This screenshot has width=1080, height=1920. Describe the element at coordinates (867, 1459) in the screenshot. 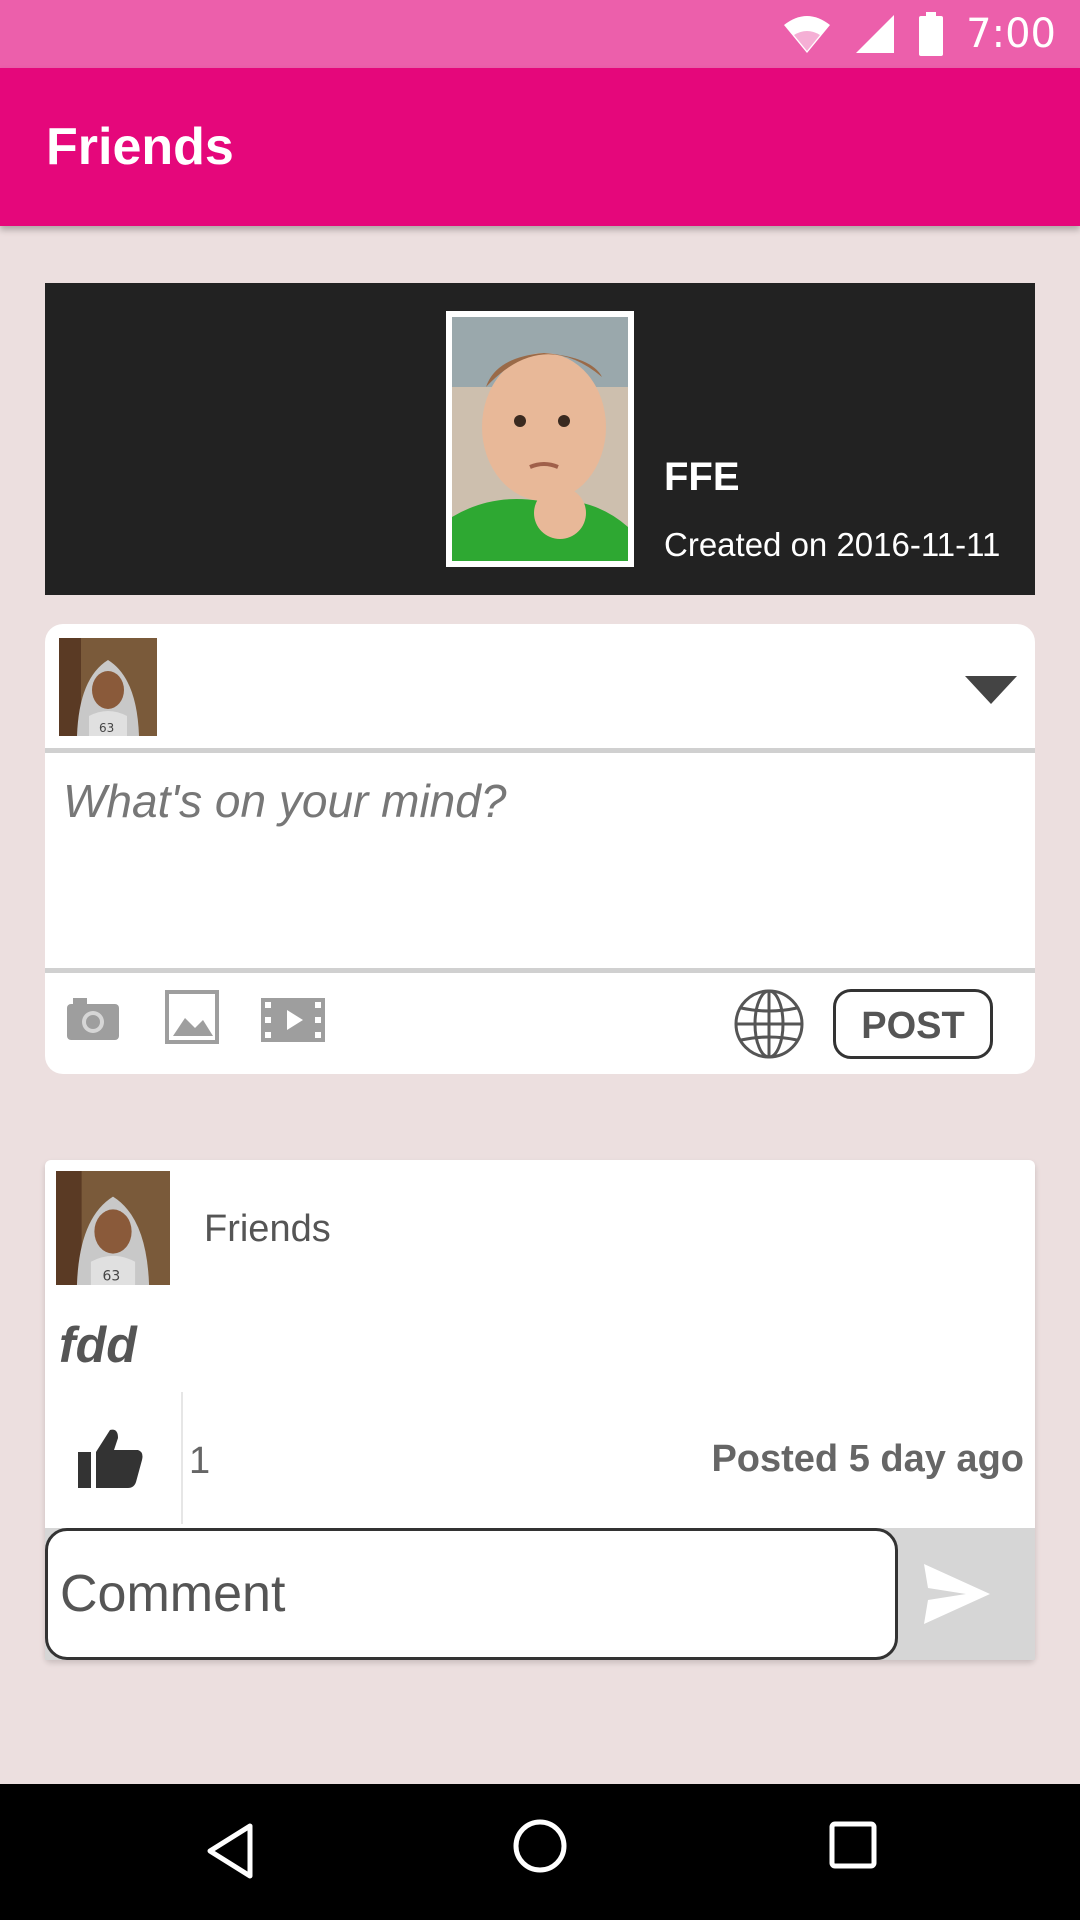

I see `posted-time: Posted 5 day ago` at that location.